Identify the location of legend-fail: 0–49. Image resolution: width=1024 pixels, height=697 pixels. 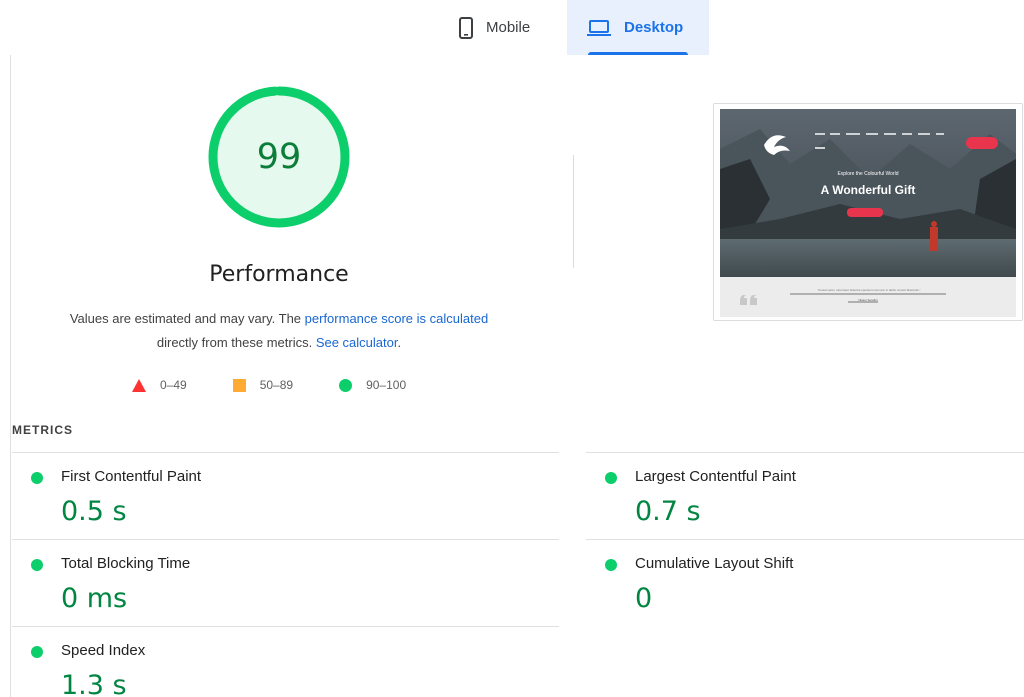
(159, 385).